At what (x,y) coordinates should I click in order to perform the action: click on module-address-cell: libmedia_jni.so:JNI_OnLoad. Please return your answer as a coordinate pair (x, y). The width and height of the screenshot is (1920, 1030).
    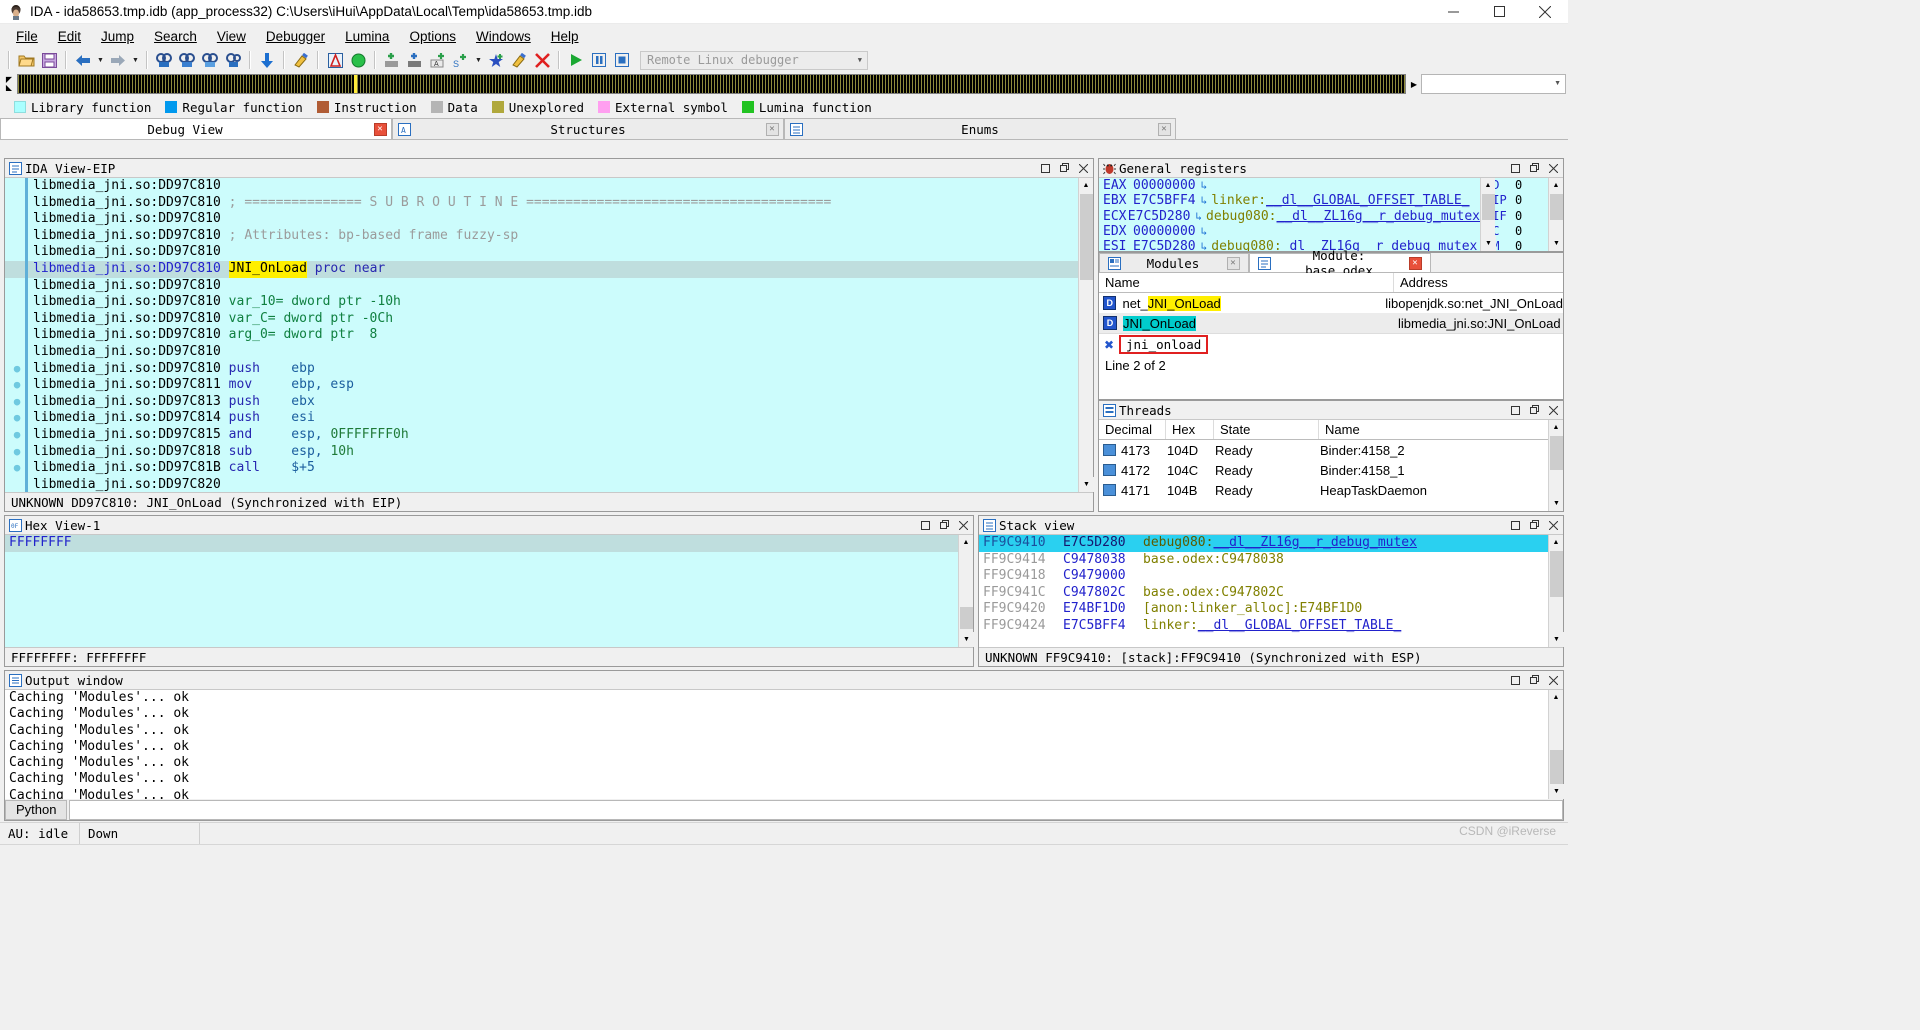
    Looking at the image, I should click on (1479, 323).